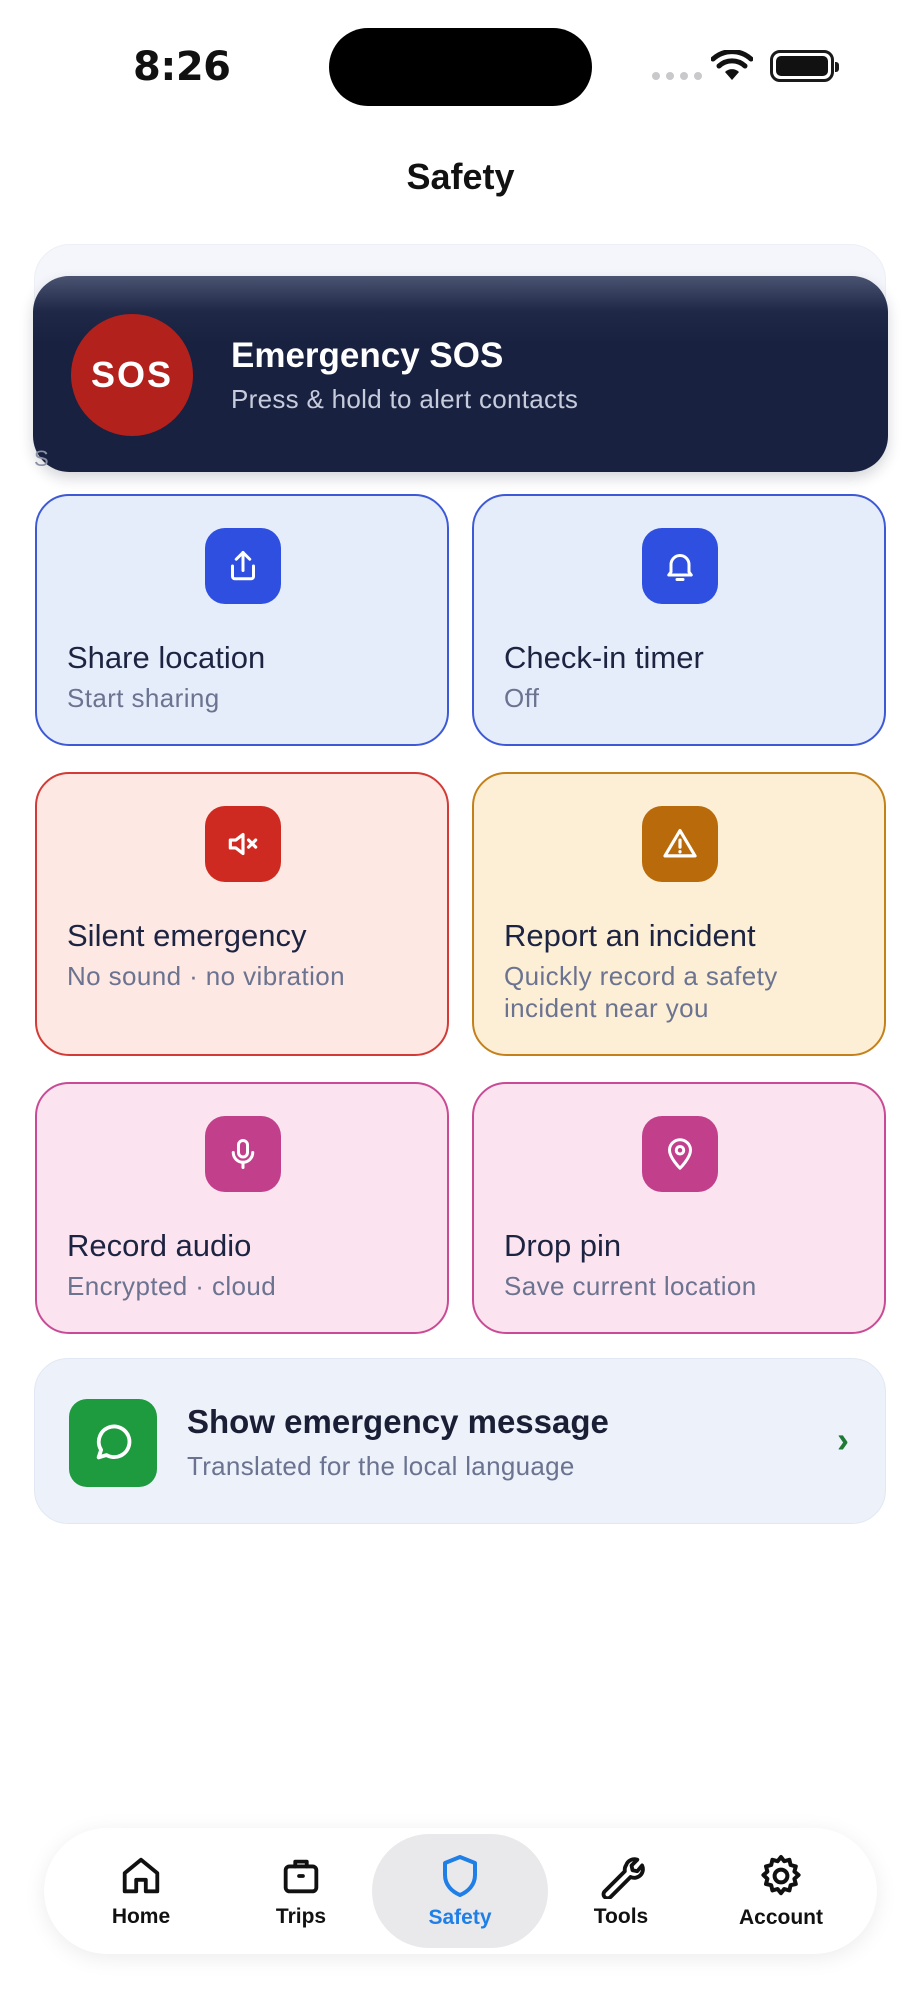 This screenshot has width=921, height=2000. I want to click on suitcase-icon, so click(301, 1876).